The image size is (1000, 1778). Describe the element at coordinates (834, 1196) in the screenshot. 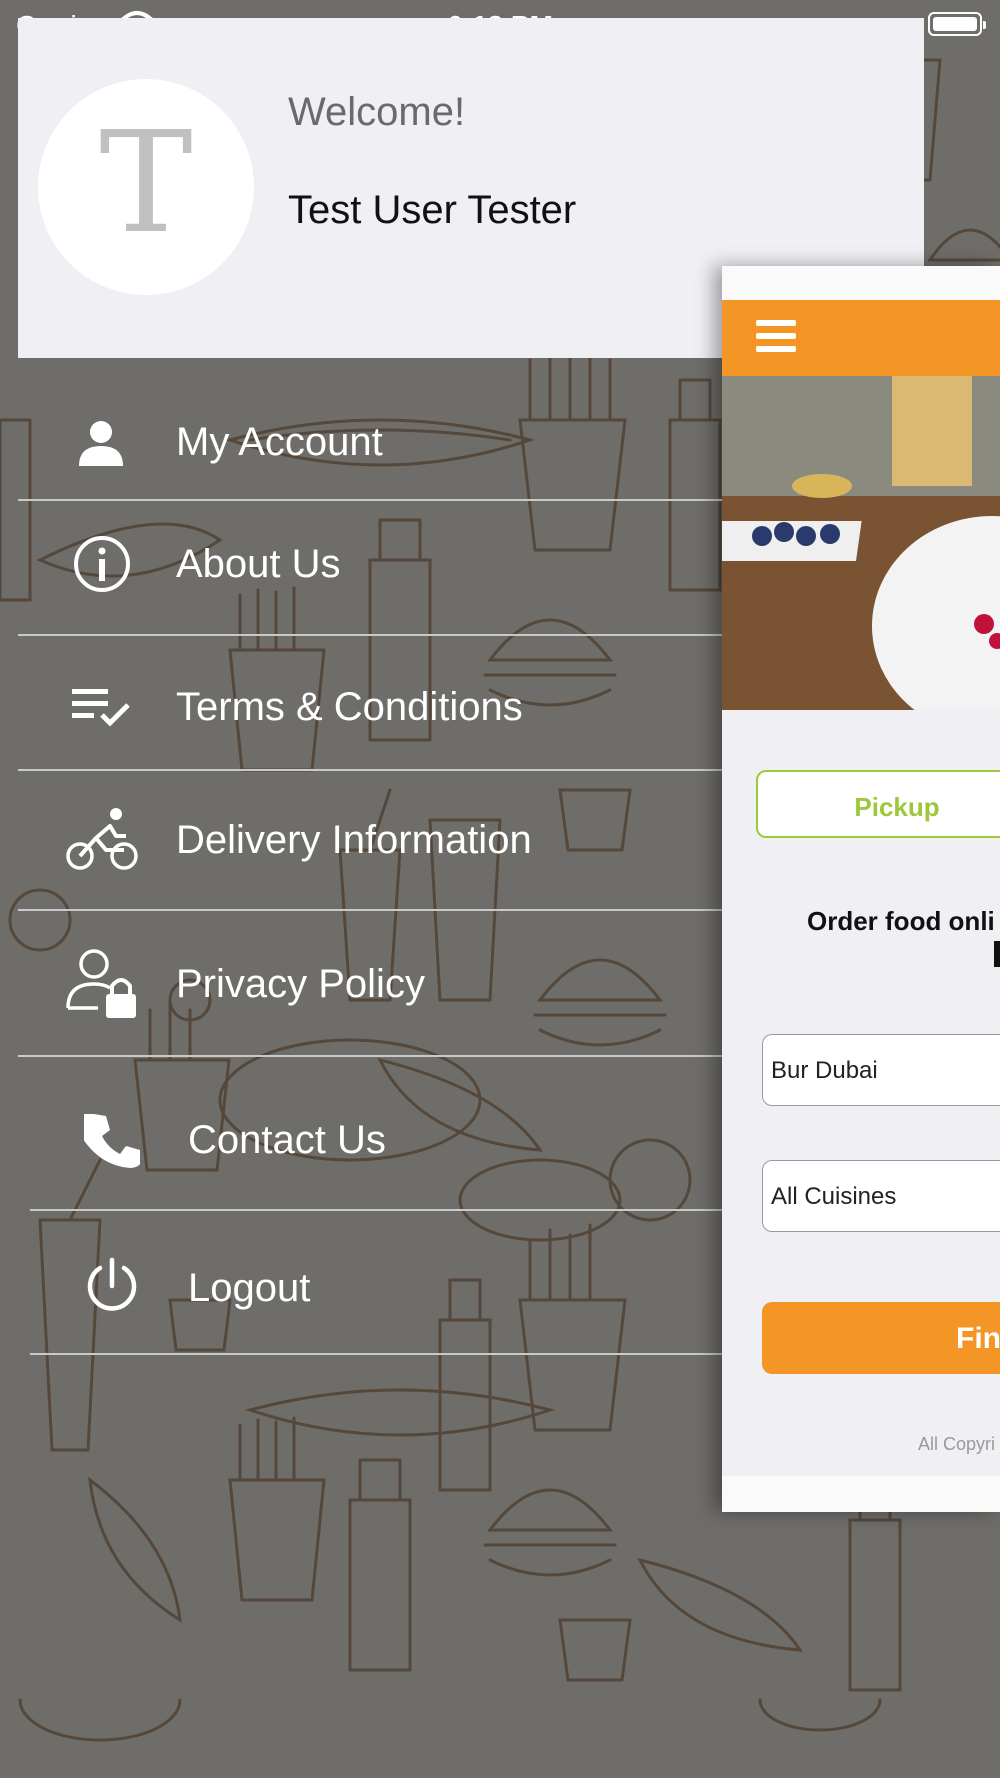

I see `cuisine-value: All Cuisines` at that location.